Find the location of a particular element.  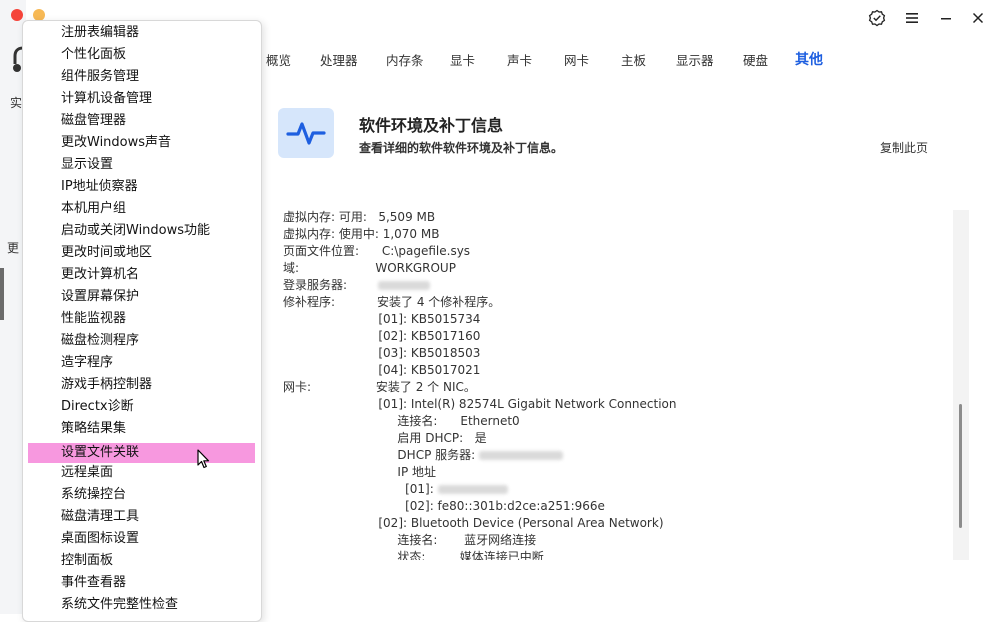

sidebar-partial-label: 更 is located at coordinates (13, 248).